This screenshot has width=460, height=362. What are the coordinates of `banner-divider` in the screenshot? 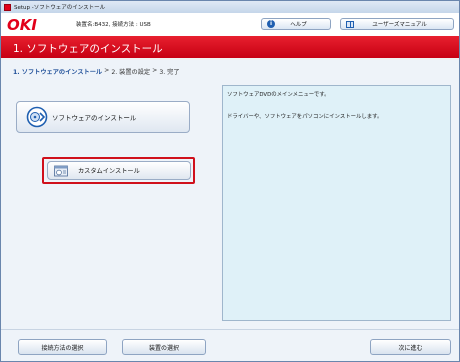 It's located at (230, 59).